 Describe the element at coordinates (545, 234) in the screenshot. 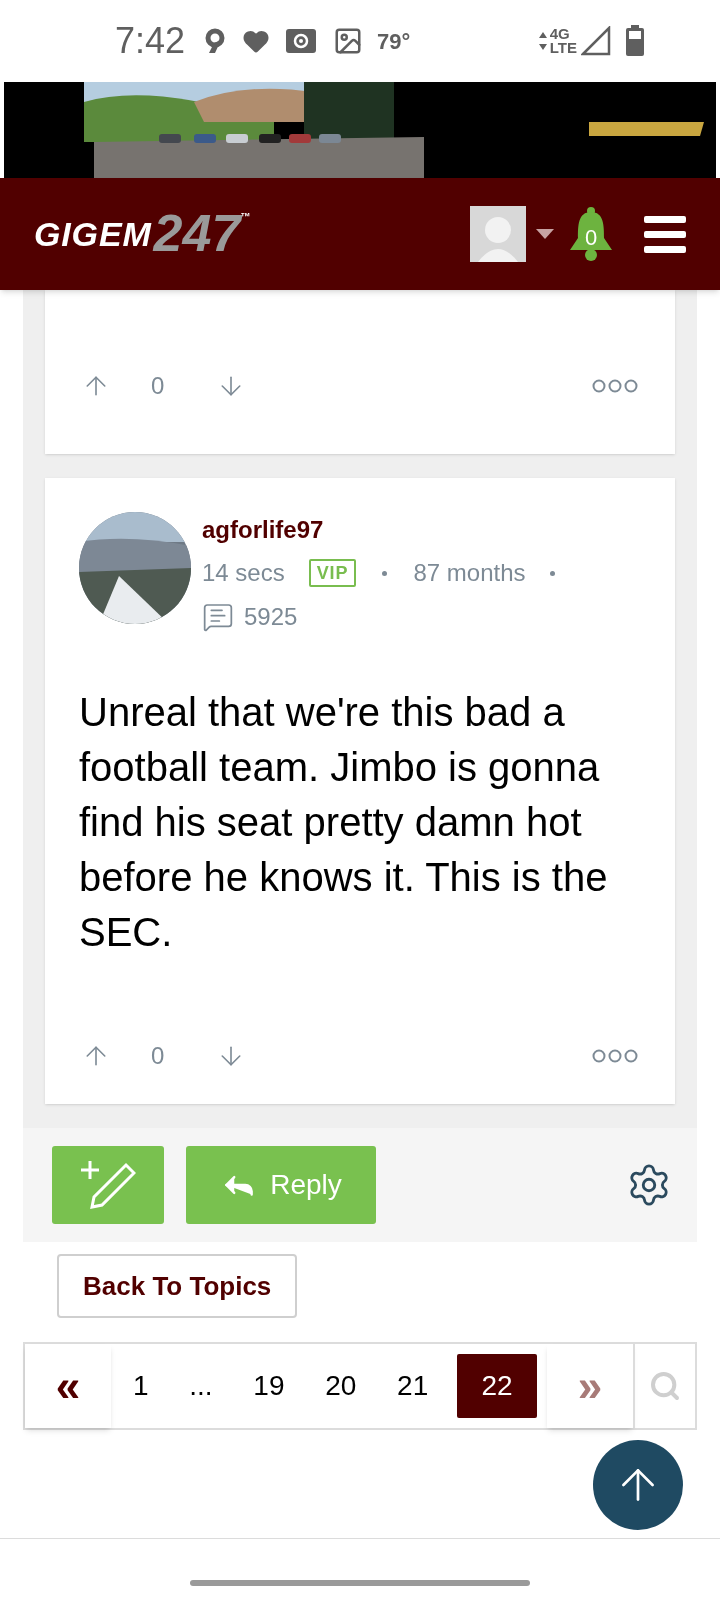

I see `dropdown-caret-icon` at that location.